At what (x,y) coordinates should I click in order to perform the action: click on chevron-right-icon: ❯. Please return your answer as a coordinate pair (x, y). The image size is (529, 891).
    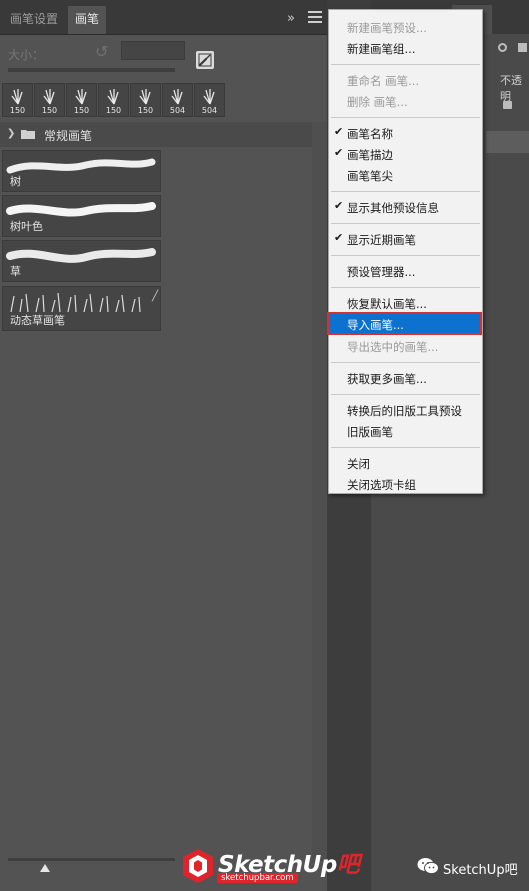
    Looking at the image, I should click on (11, 133).